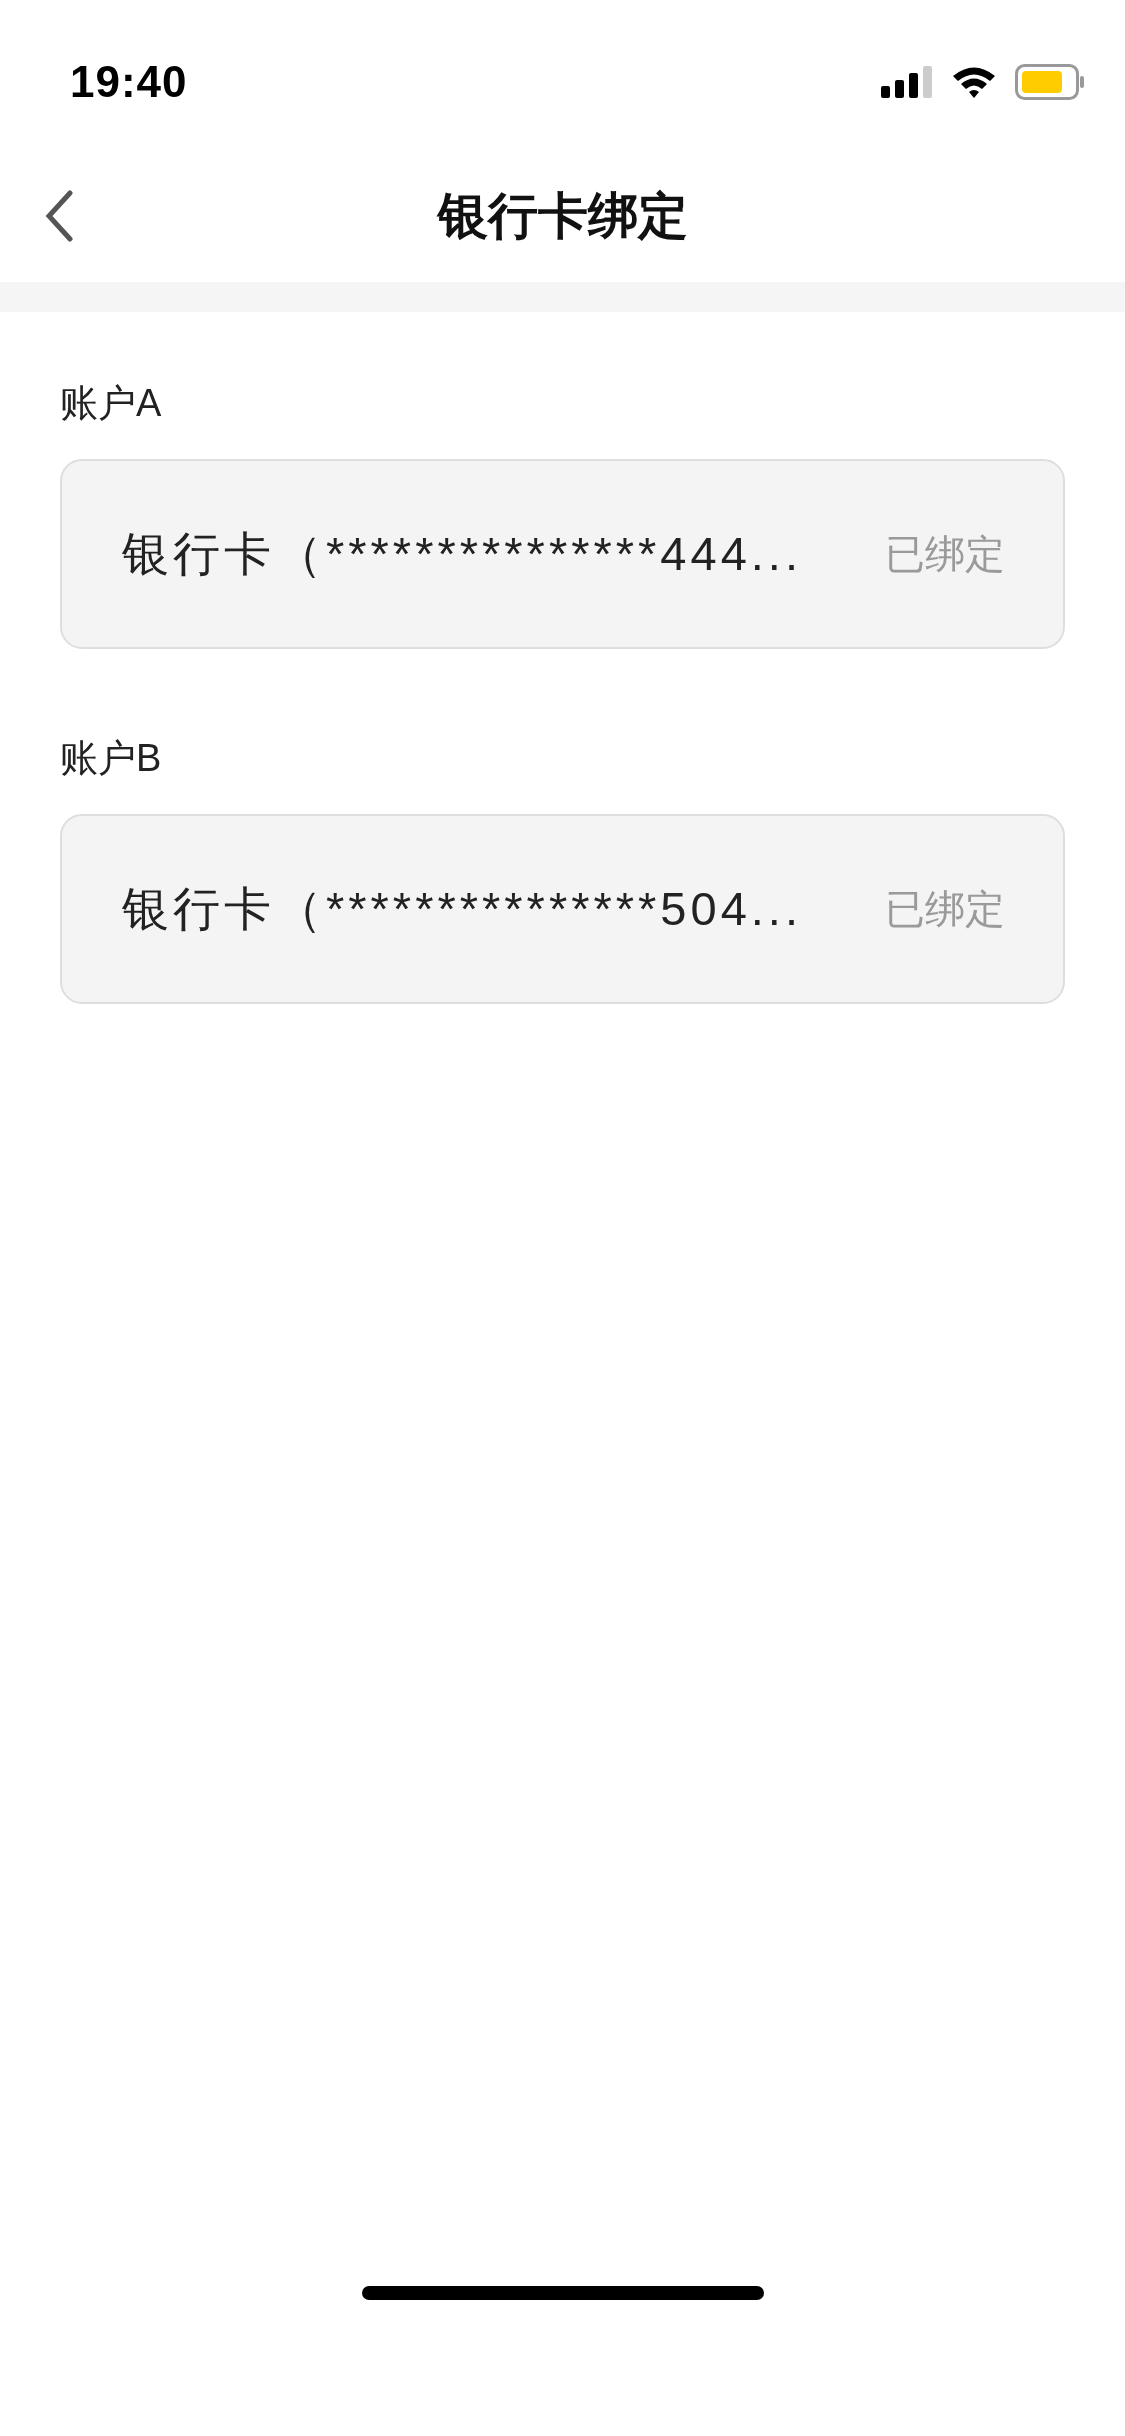  What do you see at coordinates (562, 216) in the screenshot?
I see `page-title: 银行卡绑定` at bounding box center [562, 216].